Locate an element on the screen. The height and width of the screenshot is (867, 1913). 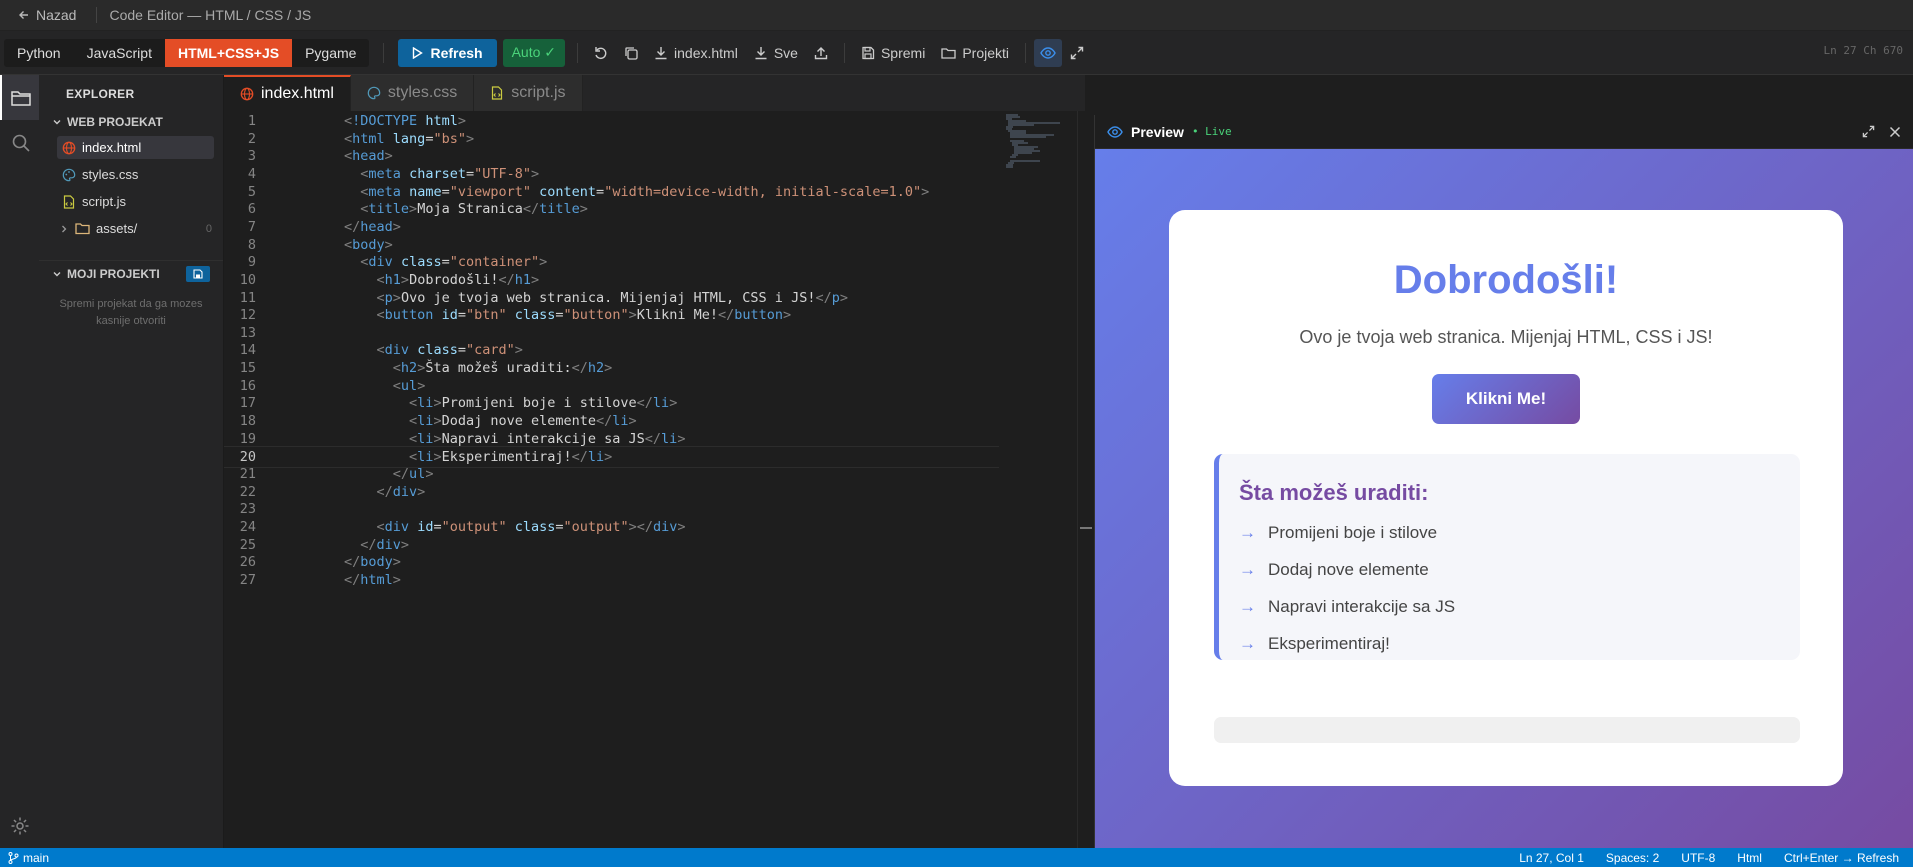
list-item-text: Dodaj nove elemente is located at coordinates (1348, 569).